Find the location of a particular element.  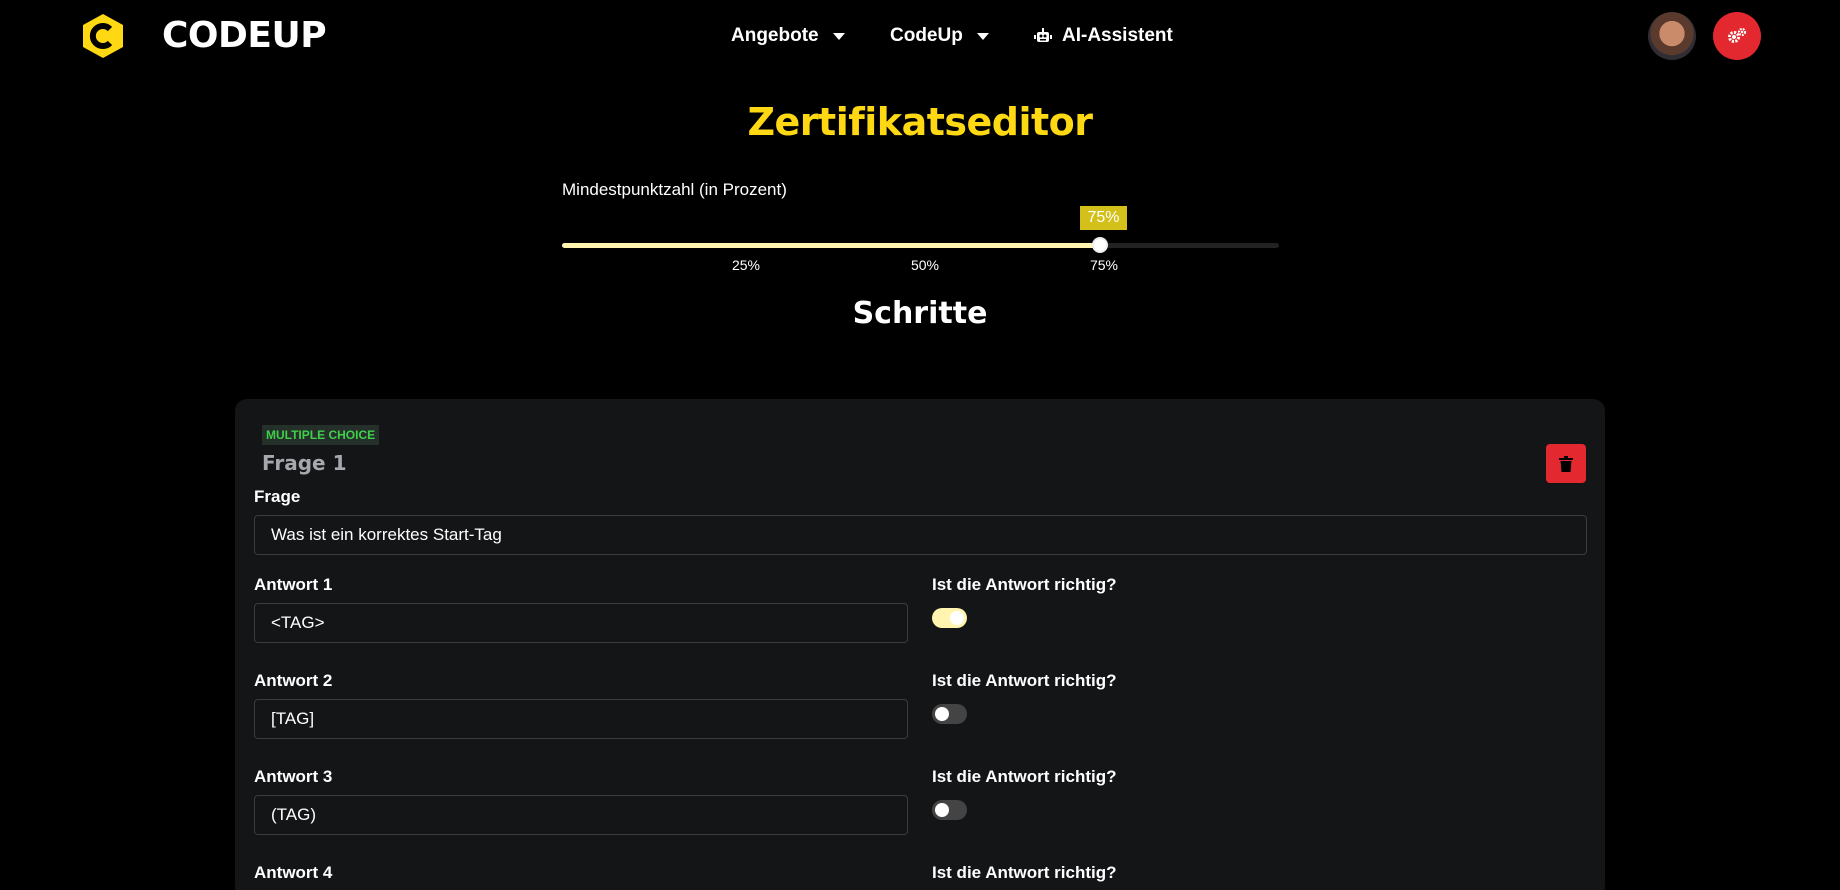

question-input: Was ist ein korrektes Start-Tag is located at coordinates (920, 535).